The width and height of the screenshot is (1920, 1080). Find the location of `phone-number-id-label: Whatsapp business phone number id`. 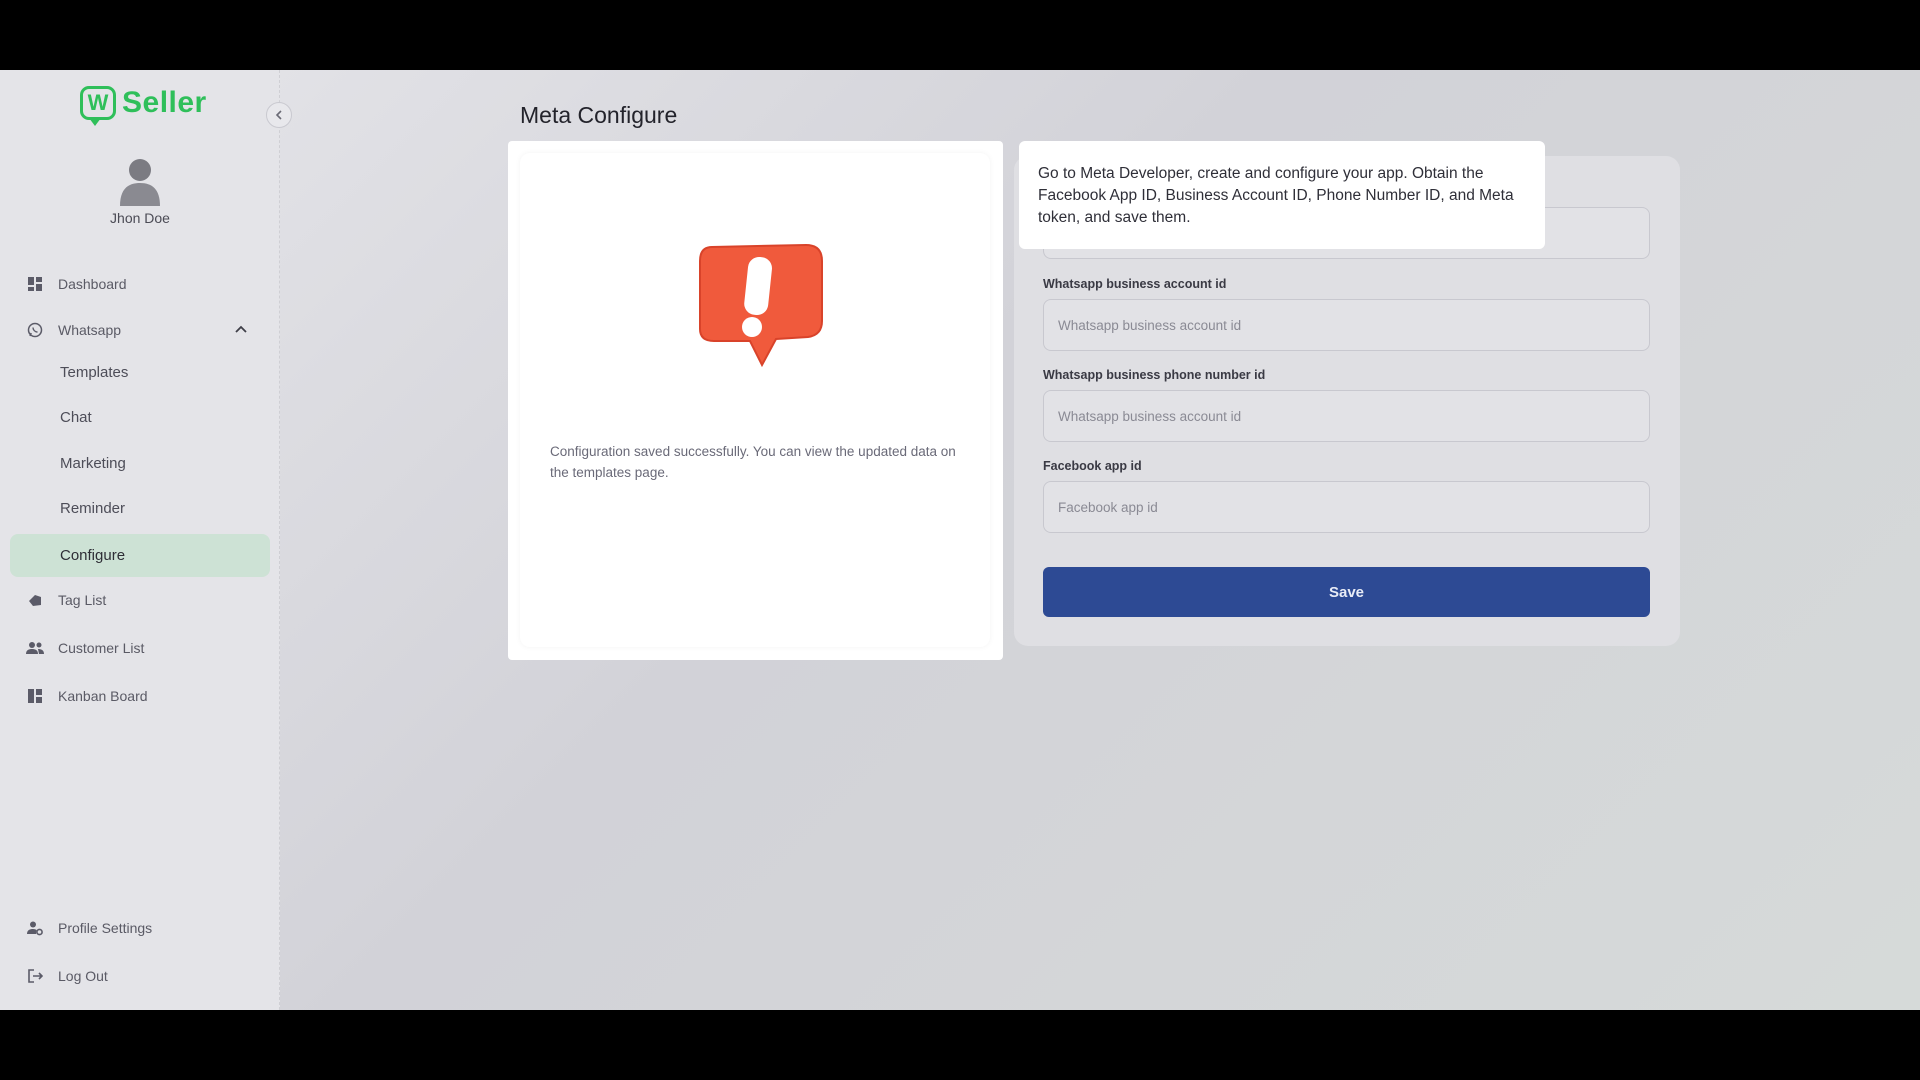

phone-number-id-label: Whatsapp business phone number id is located at coordinates (1154, 375).